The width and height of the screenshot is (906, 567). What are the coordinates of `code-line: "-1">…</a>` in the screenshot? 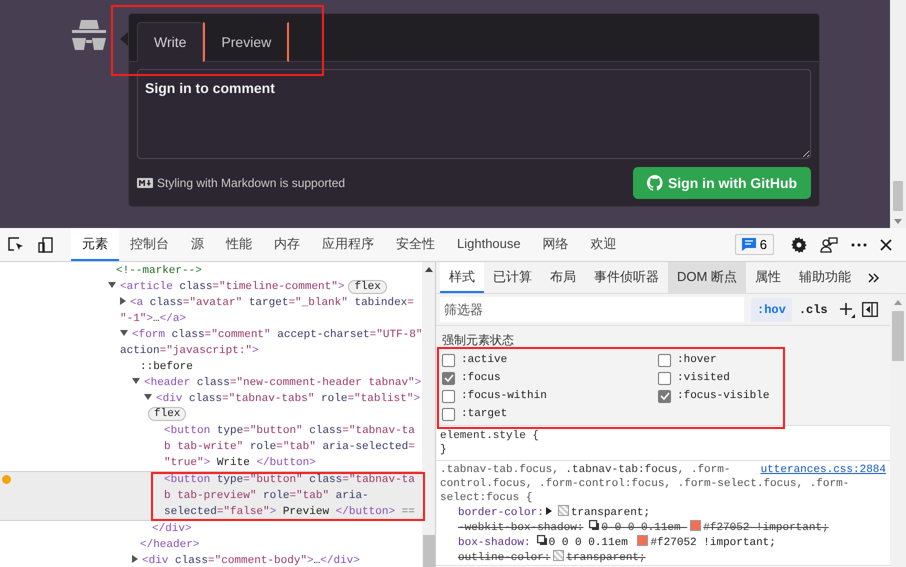 It's located at (153, 319).